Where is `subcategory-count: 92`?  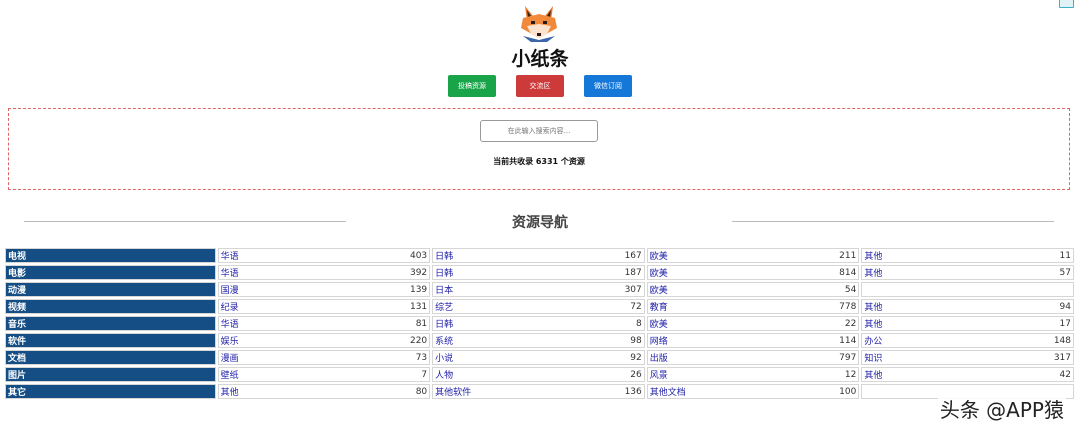 subcategory-count: 92 is located at coordinates (636, 357).